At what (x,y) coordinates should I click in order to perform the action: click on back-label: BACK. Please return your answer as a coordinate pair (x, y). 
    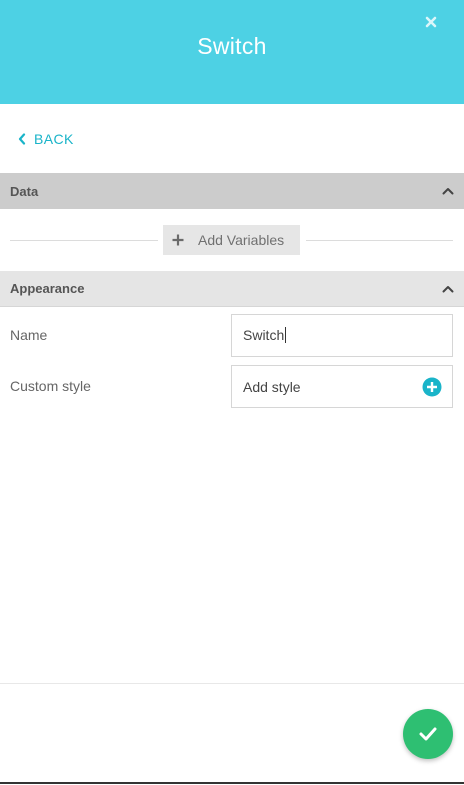
    Looking at the image, I should click on (54, 139).